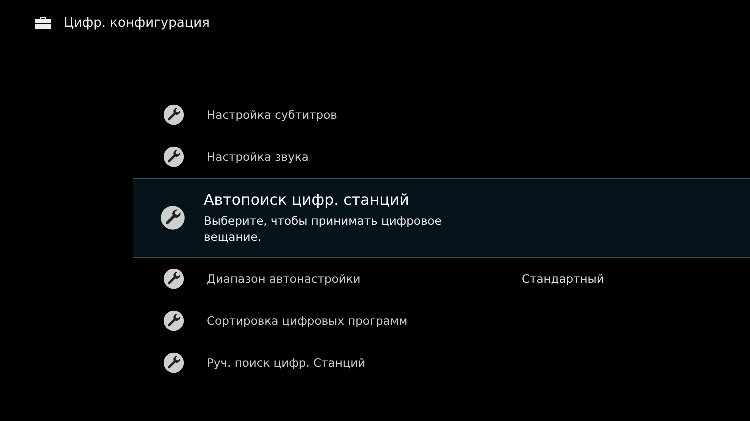 The width and height of the screenshot is (750, 421). I want to click on toolbox-icon, so click(43, 23).